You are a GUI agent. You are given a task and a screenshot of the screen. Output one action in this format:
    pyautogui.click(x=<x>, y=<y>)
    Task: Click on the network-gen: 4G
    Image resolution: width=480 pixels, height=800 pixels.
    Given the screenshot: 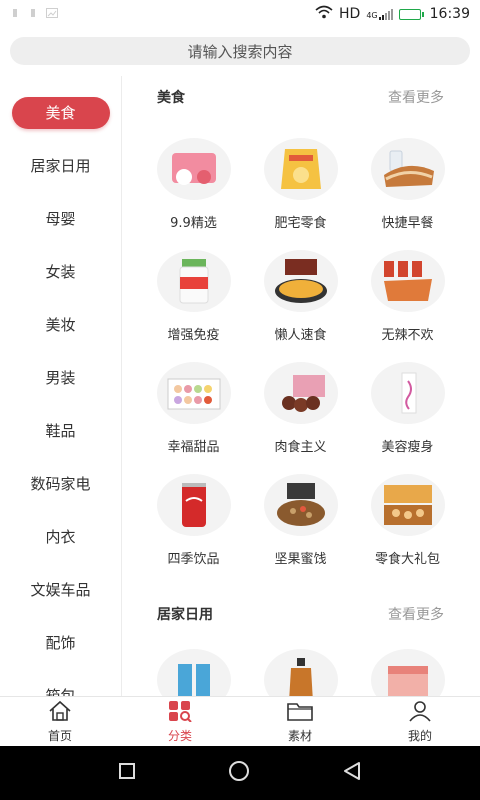 What is the action you would take?
    pyautogui.click(x=372, y=15)
    